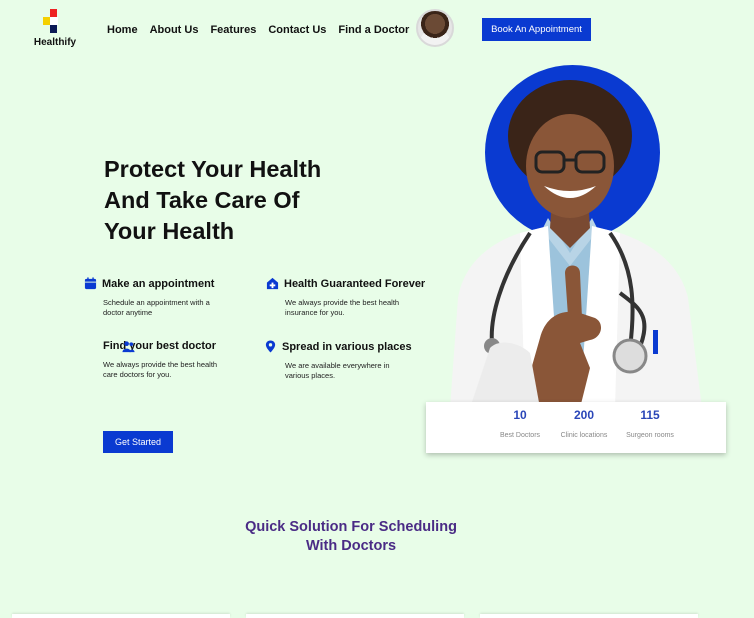 The height and width of the screenshot is (618, 754). What do you see at coordinates (351, 546) in the screenshot?
I see `section-title-line: With Doctors` at bounding box center [351, 546].